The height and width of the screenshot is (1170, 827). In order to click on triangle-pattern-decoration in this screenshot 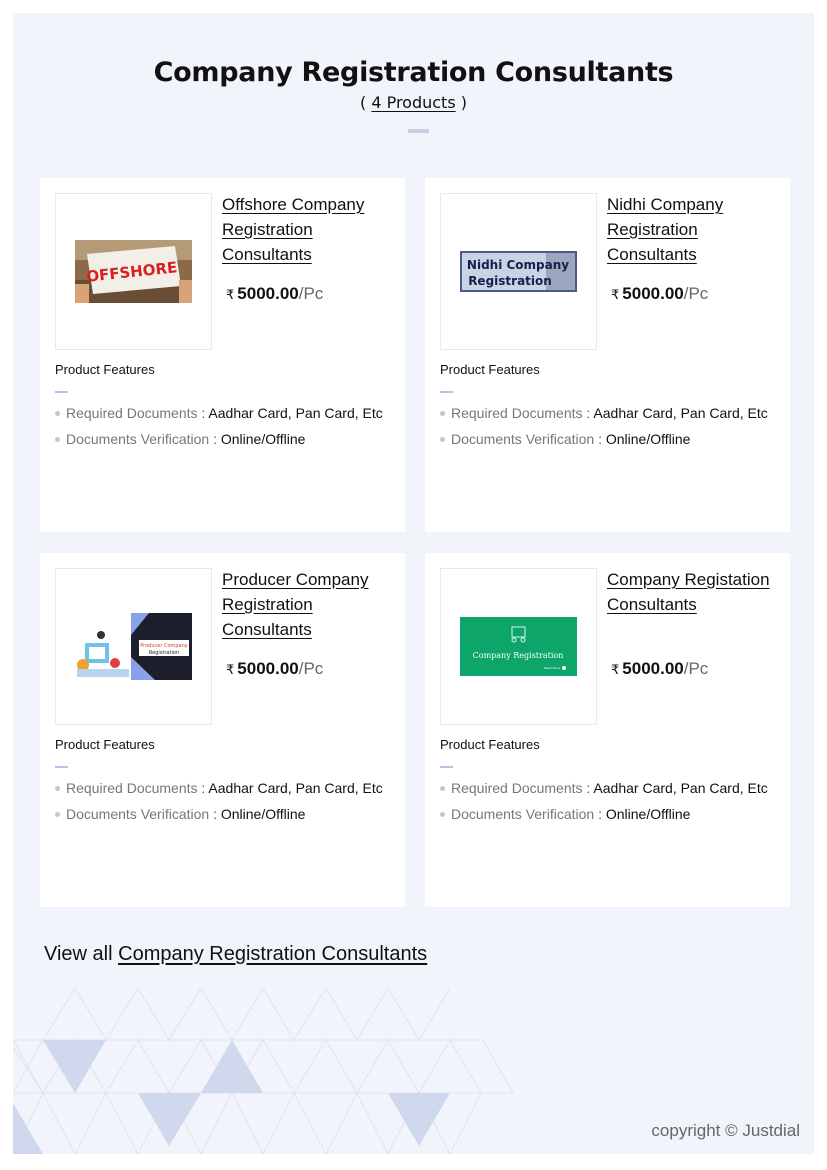, I will do `click(263, 1071)`.